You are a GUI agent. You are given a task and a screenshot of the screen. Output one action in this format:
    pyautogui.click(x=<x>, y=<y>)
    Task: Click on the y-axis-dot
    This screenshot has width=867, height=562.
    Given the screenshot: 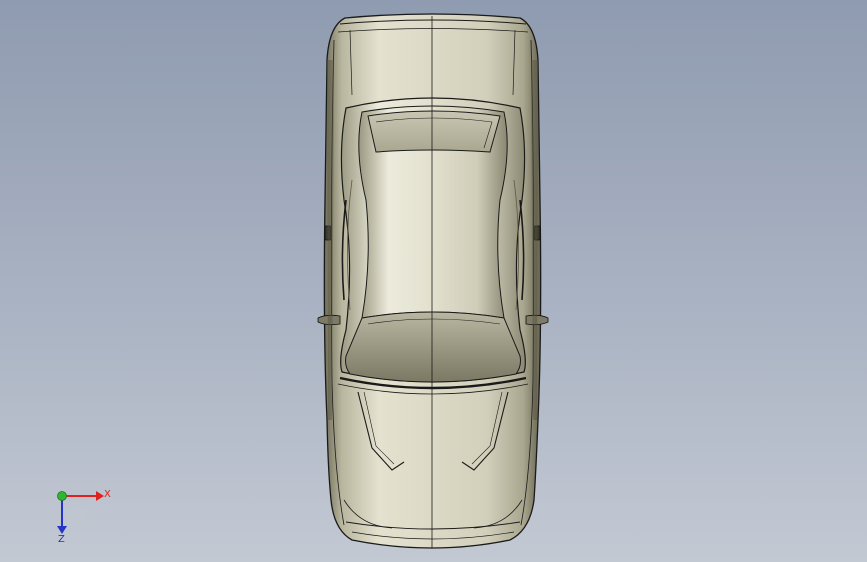 What is the action you would take?
    pyautogui.click(x=62, y=496)
    